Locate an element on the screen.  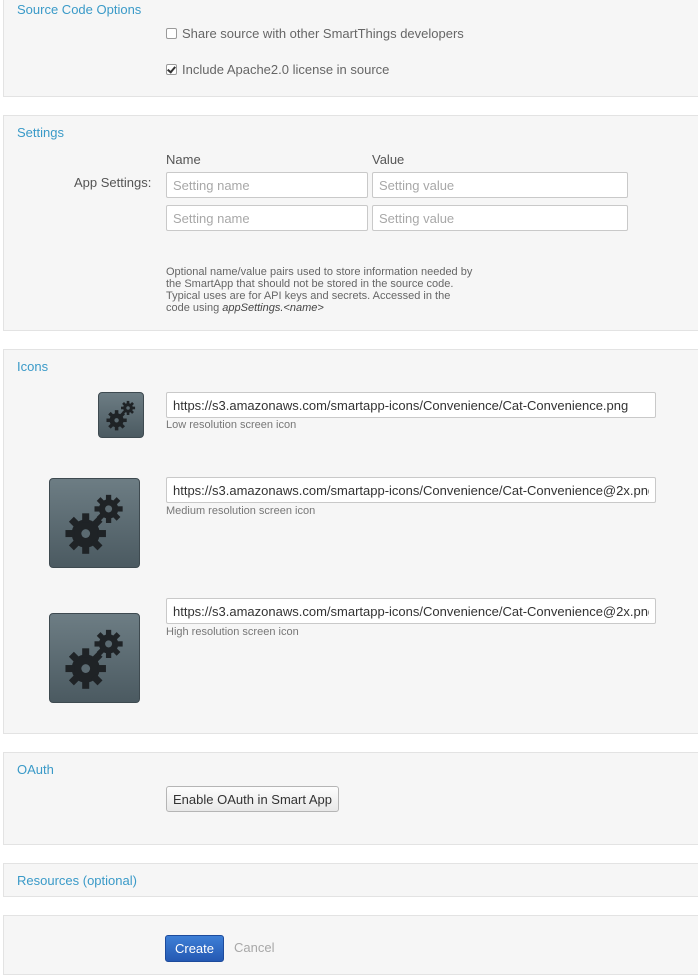
medium-resolution-gears-icon is located at coordinates (94, 523).